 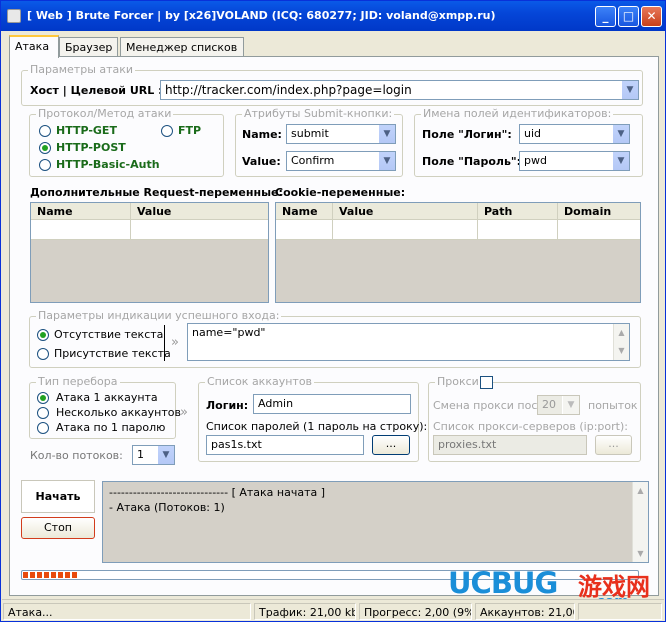 I want to click on radio-text-present, so click(x=43, y=354).